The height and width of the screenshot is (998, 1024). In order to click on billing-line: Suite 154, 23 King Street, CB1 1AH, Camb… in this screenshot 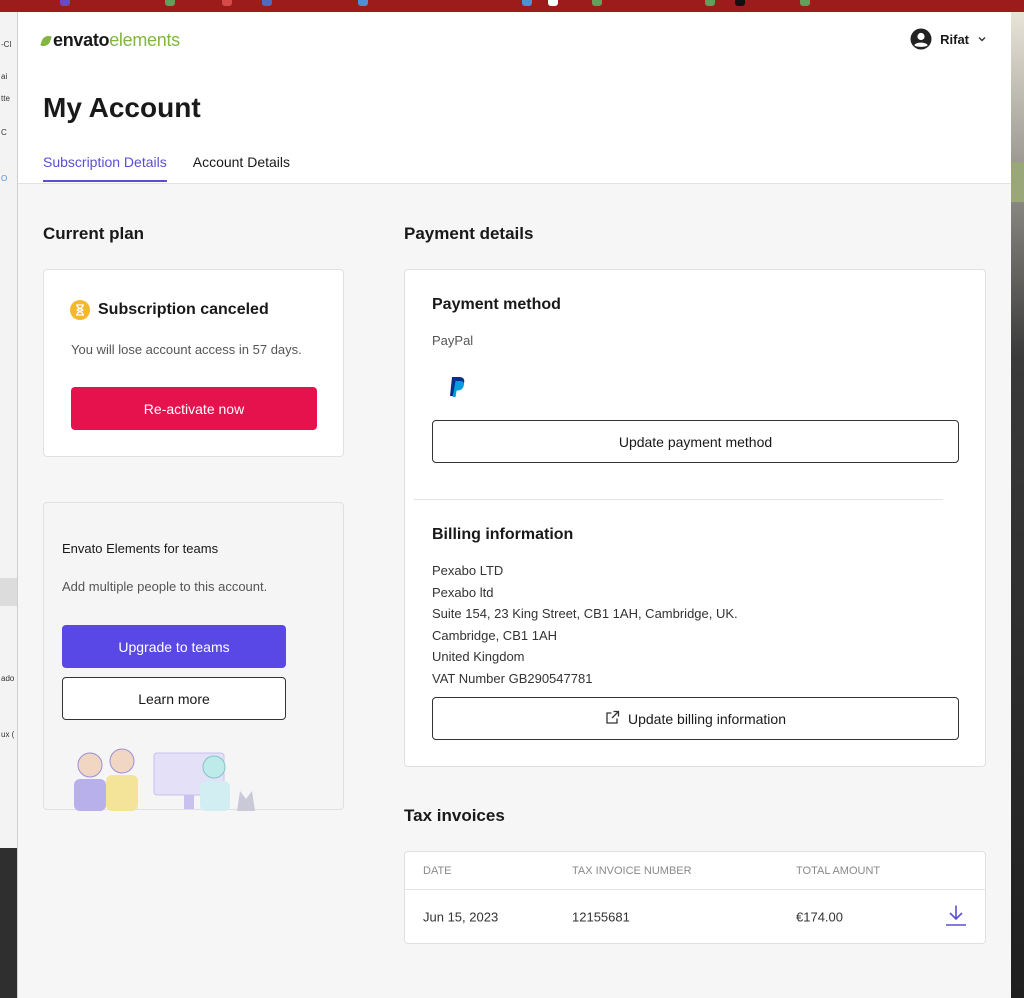, I will do `click(585, 613)`.